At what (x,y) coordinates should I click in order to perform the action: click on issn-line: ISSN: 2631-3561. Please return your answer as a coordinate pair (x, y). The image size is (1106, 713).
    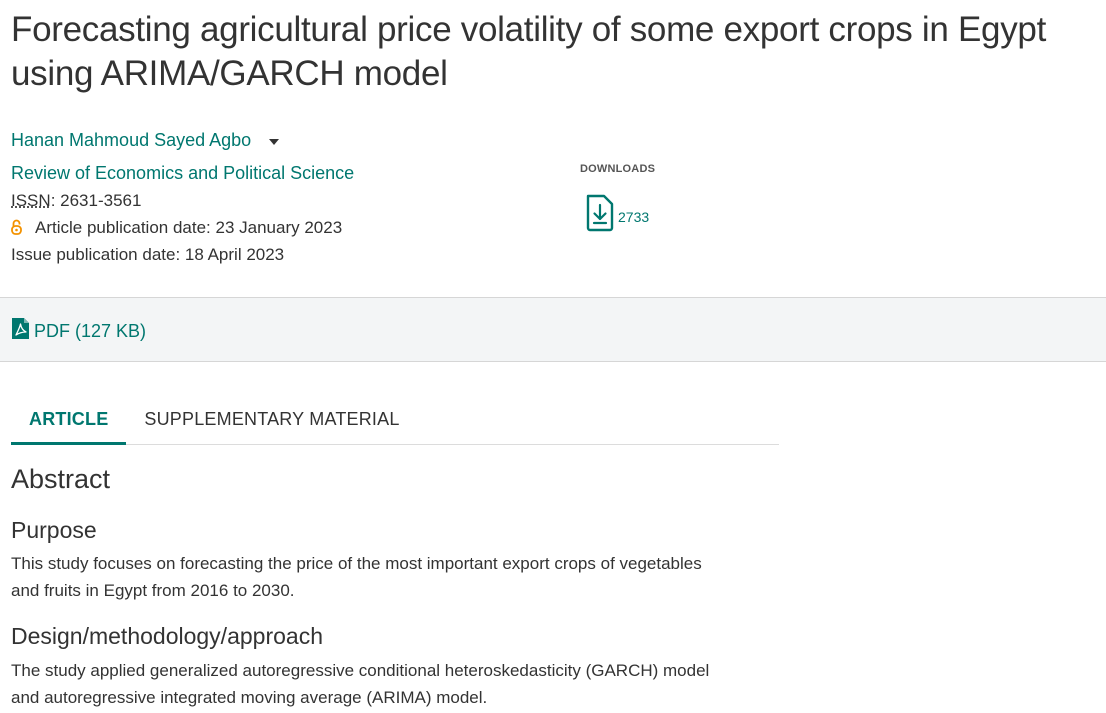
    Looking at the image, I should click on (76, 201).